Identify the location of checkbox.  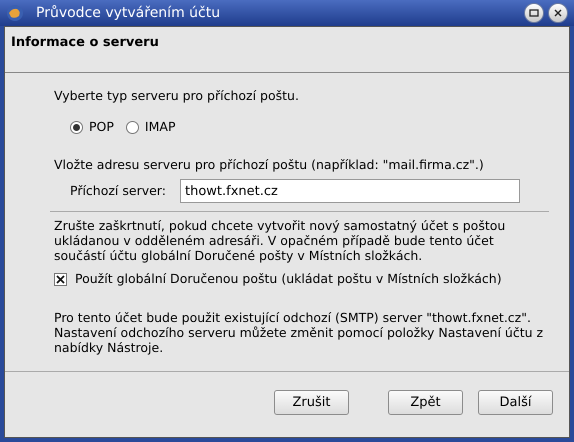
(60, 279).